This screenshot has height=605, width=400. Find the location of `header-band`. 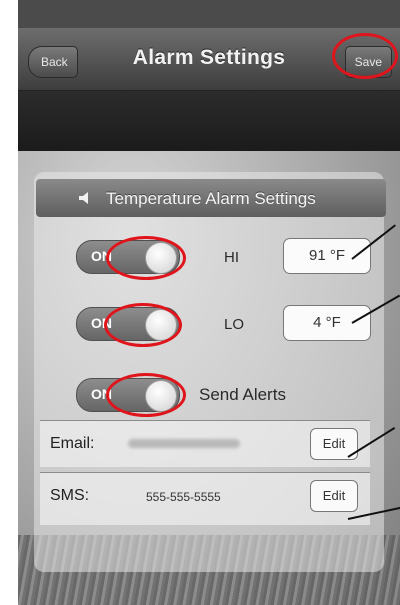

header-band is located at coordinates (209, 121).